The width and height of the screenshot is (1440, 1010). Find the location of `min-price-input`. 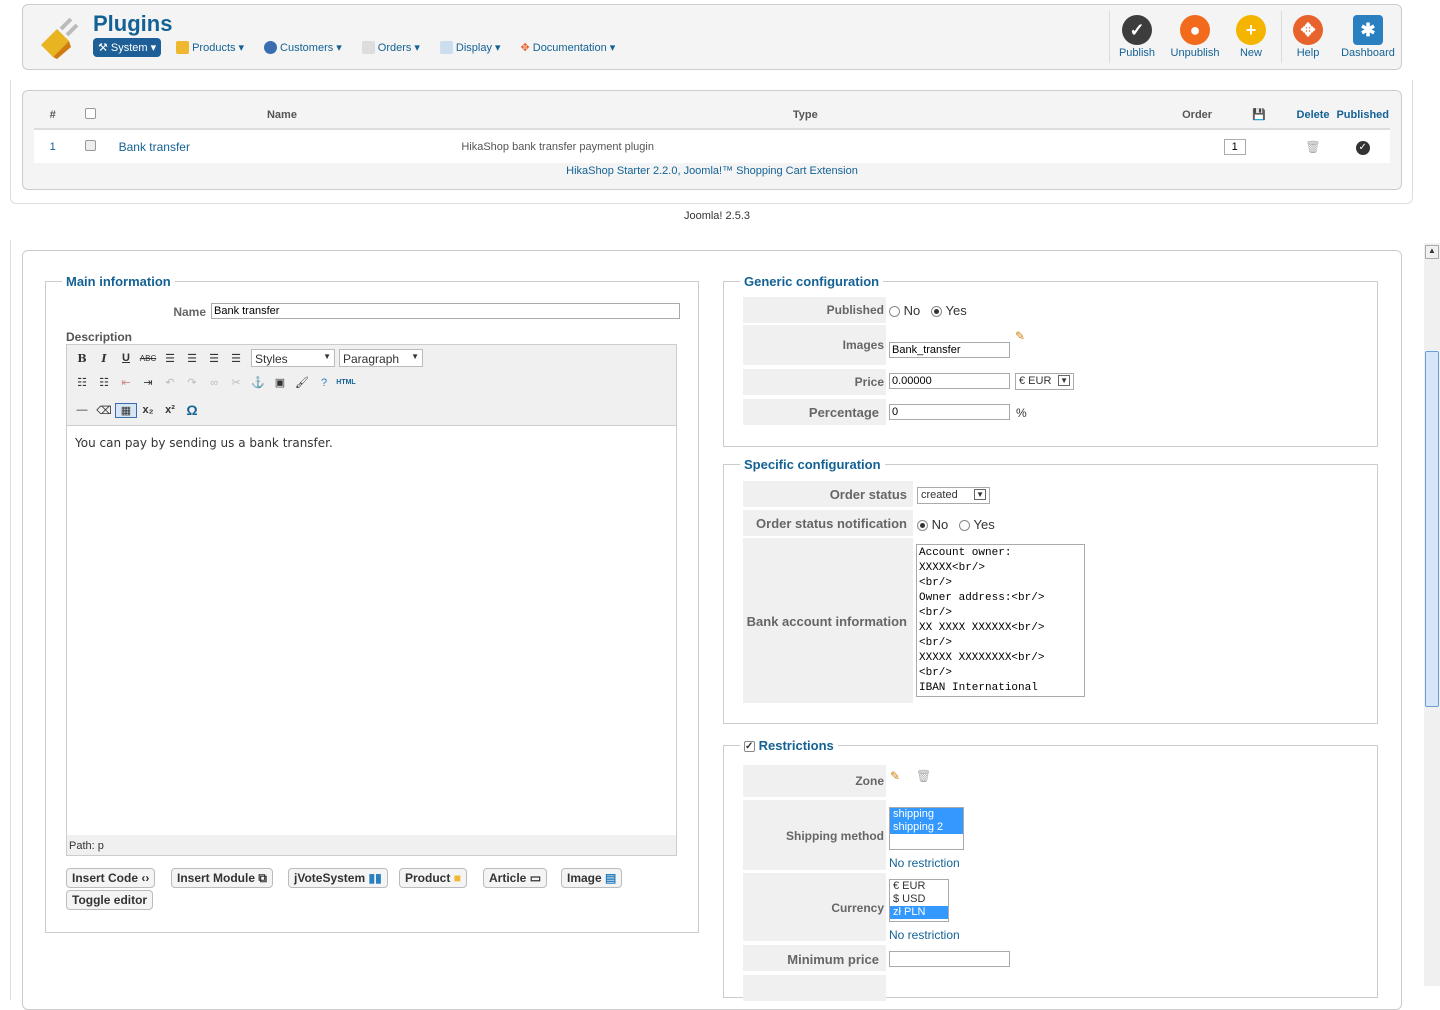

min-price-input is located at coordinates (949, 959).